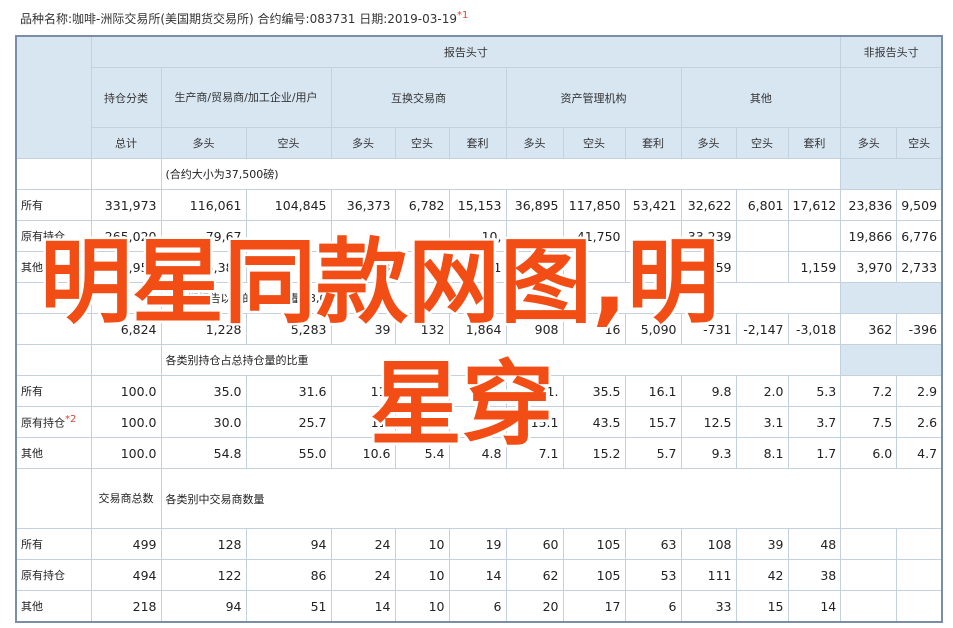 The width and height of the screenshot is (953, 628). I want to click on table-cell: 1,228, so click(203, 329).